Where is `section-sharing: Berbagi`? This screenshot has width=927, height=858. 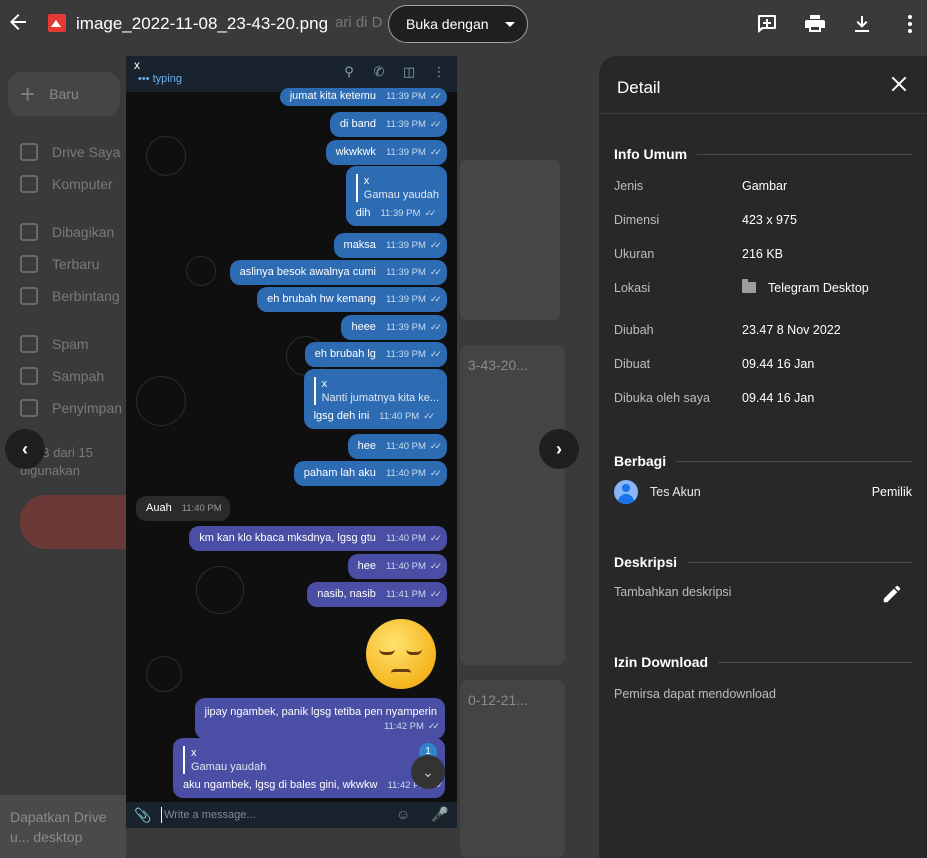 section-sharing: Berbagi is located at coordinates (763, 461).